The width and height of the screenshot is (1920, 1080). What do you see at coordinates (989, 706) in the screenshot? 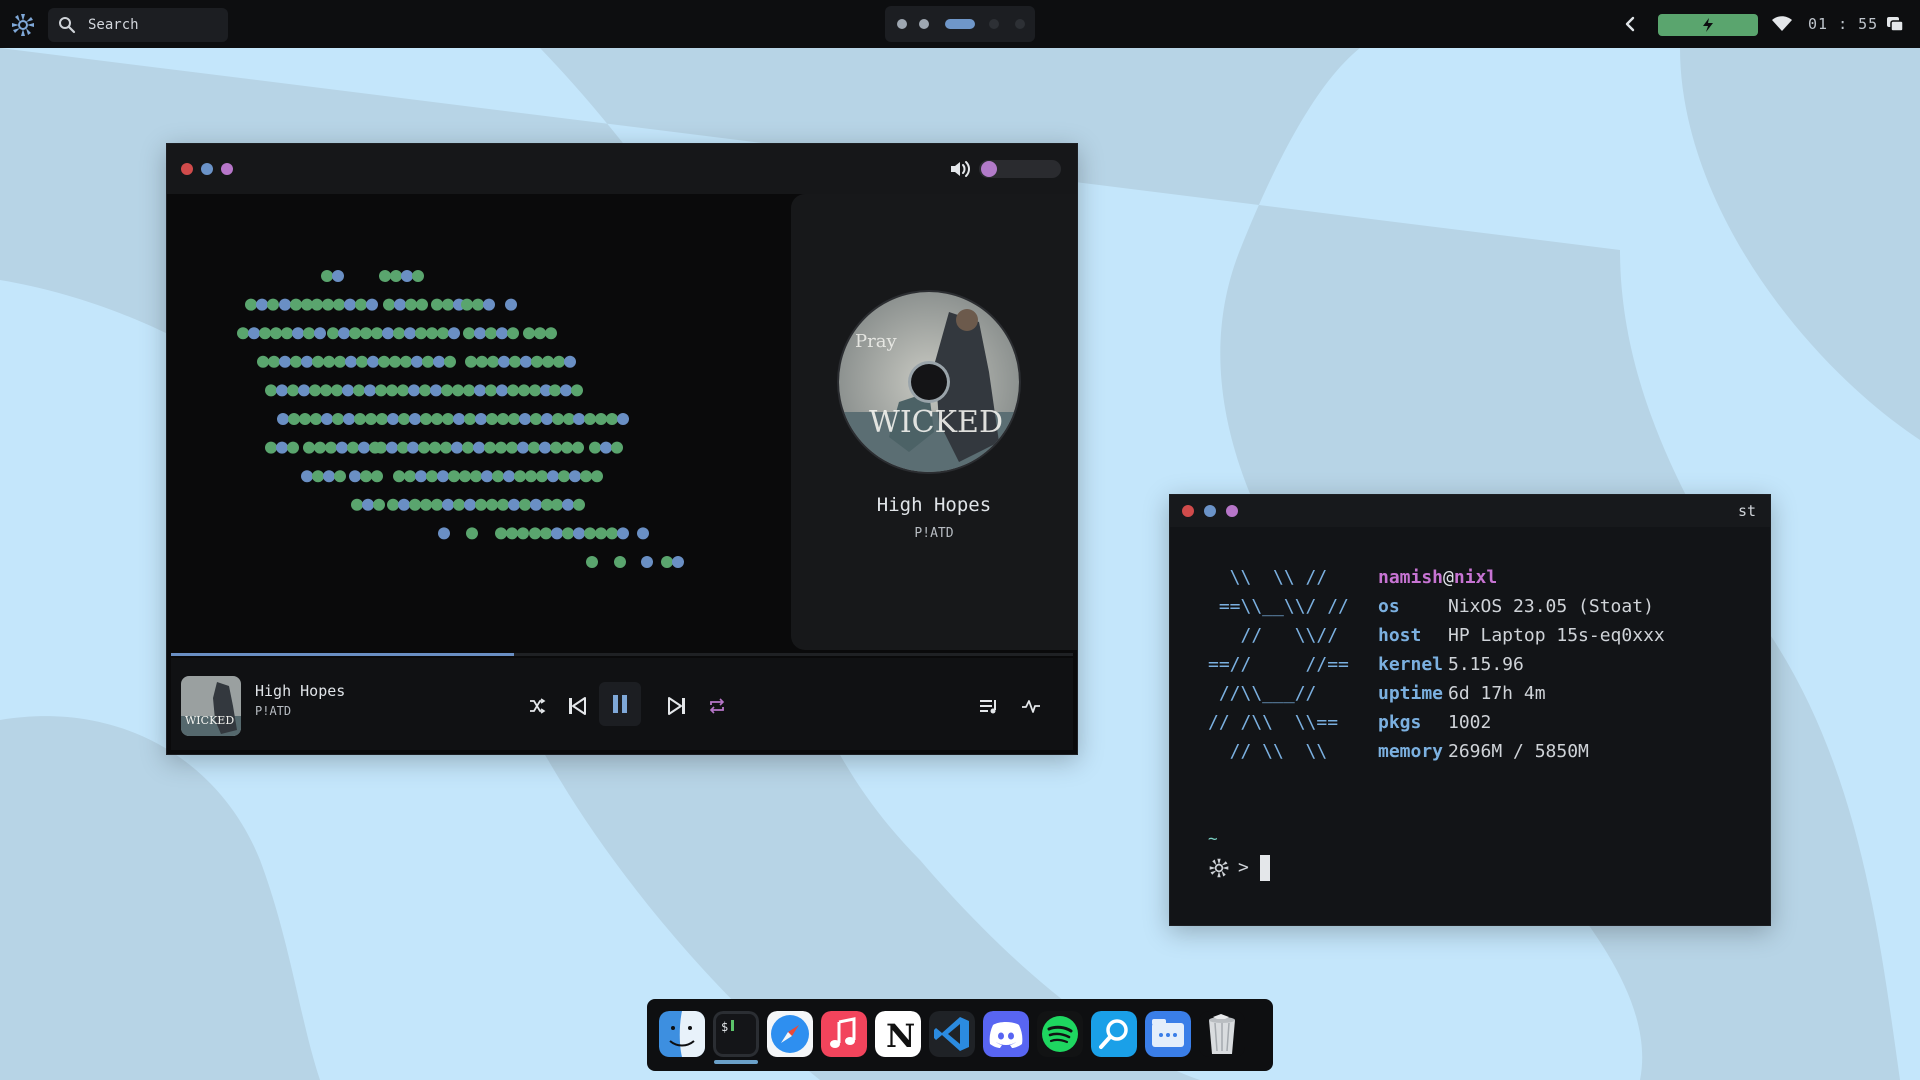
I see `queue-button` at bounding box center [989, 706].